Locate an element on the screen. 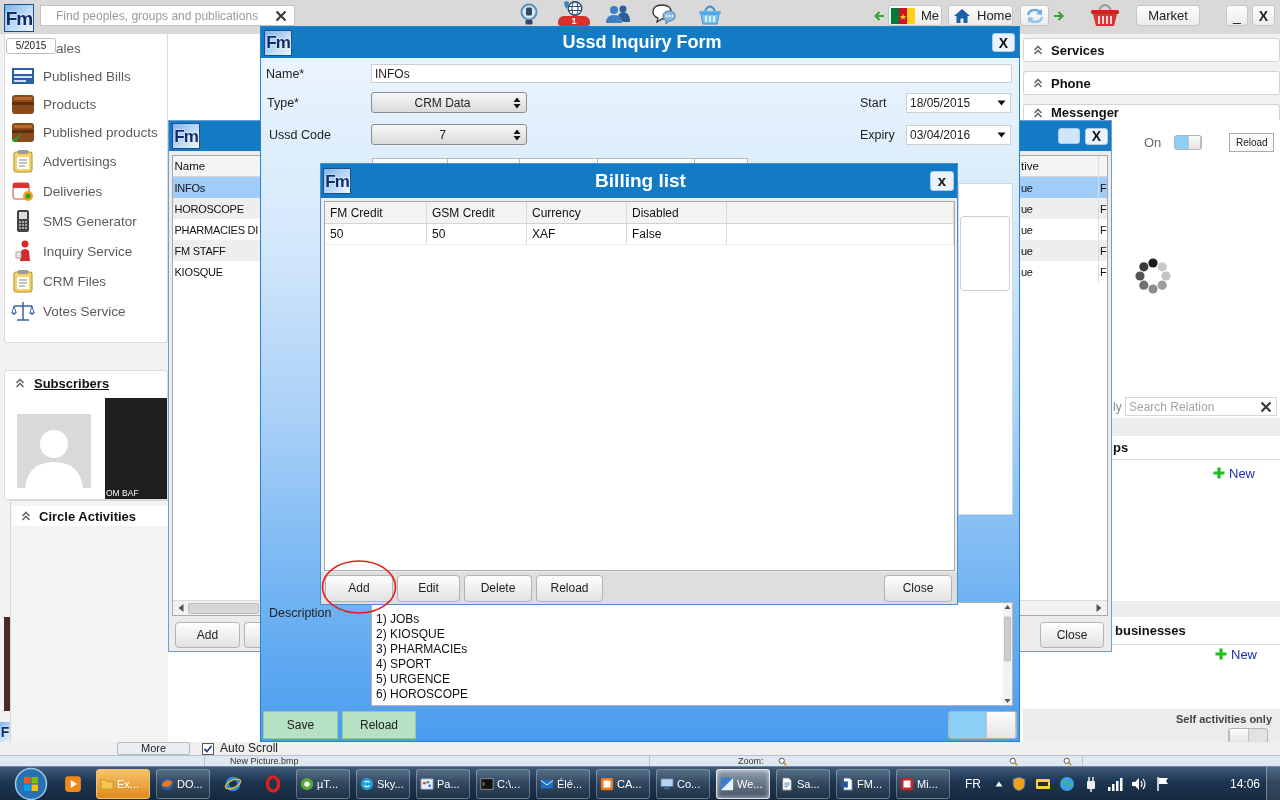 The image size is (1280, 800). more-button: More is located at coordinates (153, 748).